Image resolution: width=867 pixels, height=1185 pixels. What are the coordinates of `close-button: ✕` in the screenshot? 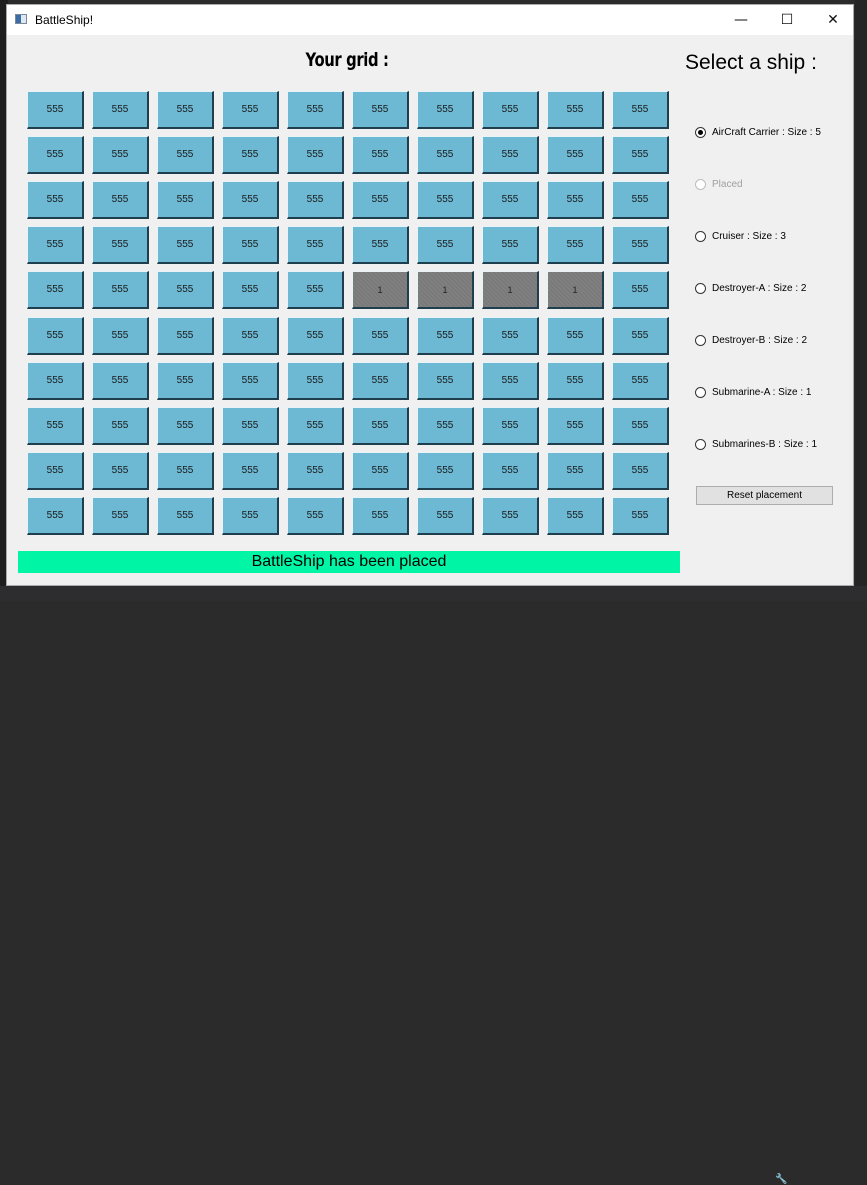 It's located at (833, 20).